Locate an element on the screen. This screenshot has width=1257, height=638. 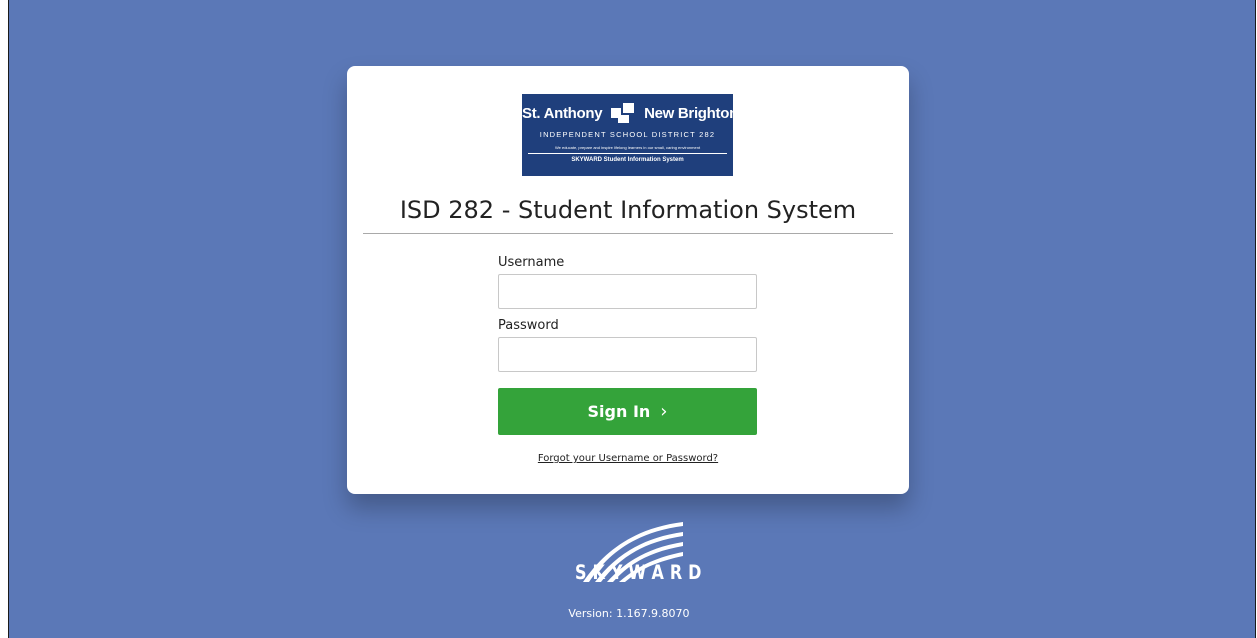
logo-district-text: INDEPENDENT SCHOOL DISTRICT 282 is located at coordinates (627, 134).